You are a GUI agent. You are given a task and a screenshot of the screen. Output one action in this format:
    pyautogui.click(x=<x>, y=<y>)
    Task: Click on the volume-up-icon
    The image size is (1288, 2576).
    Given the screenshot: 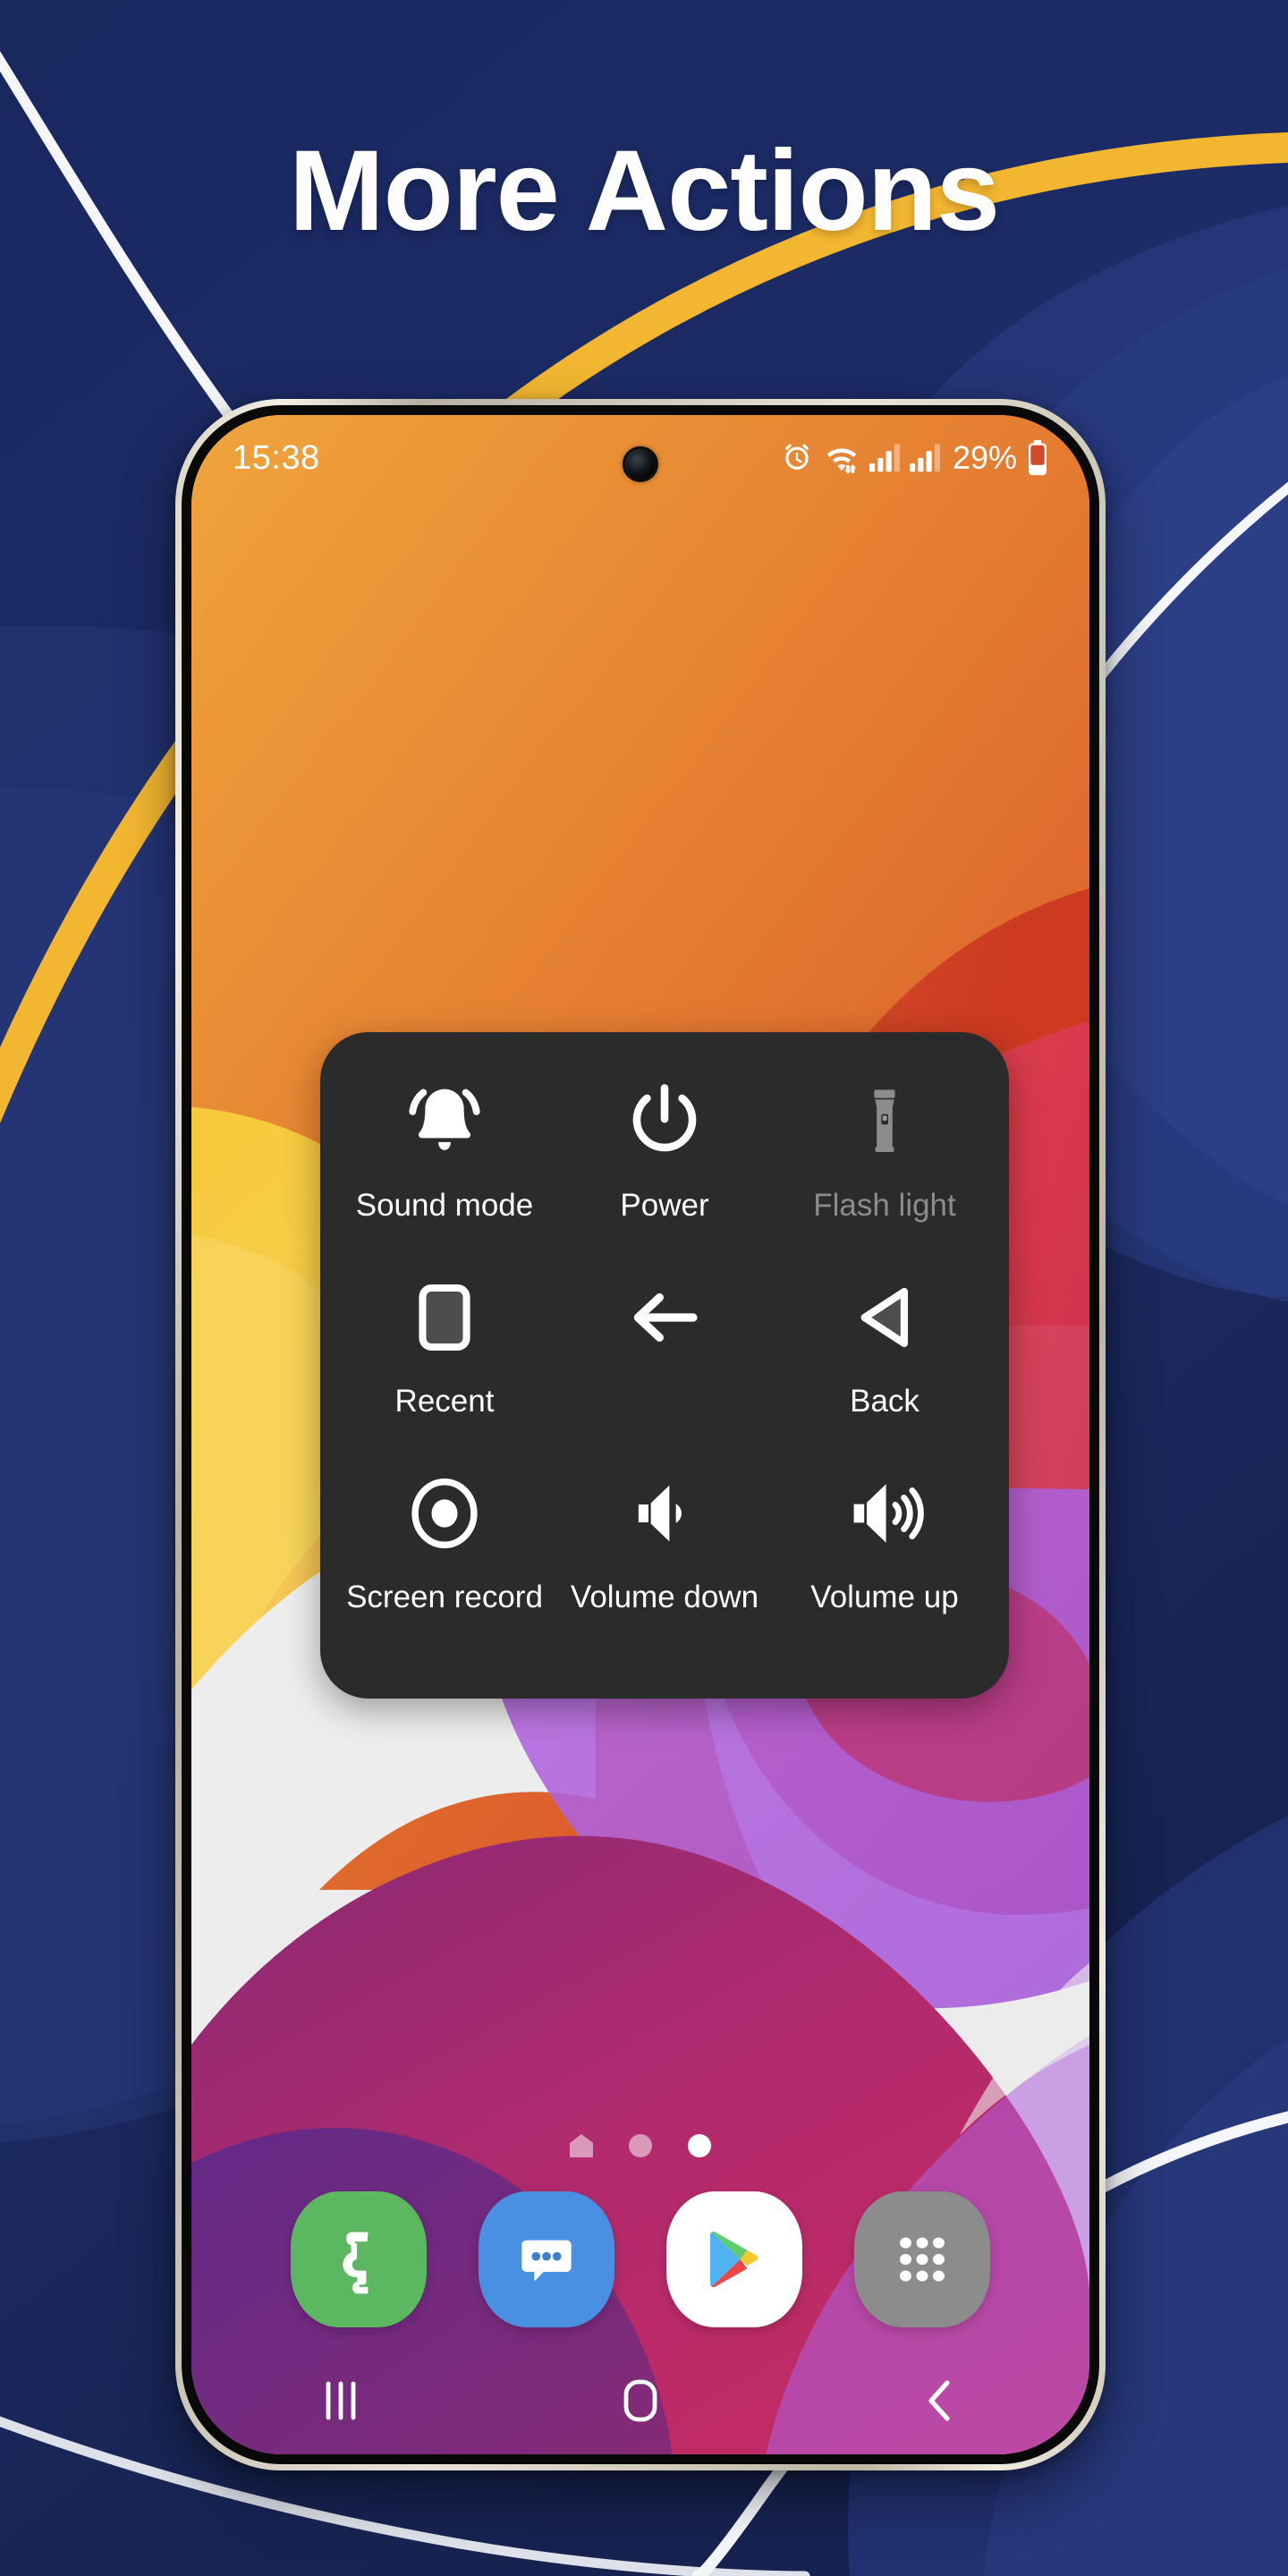 What is the action you would take?
    pyautogui.click(x=885, y=1513)
    